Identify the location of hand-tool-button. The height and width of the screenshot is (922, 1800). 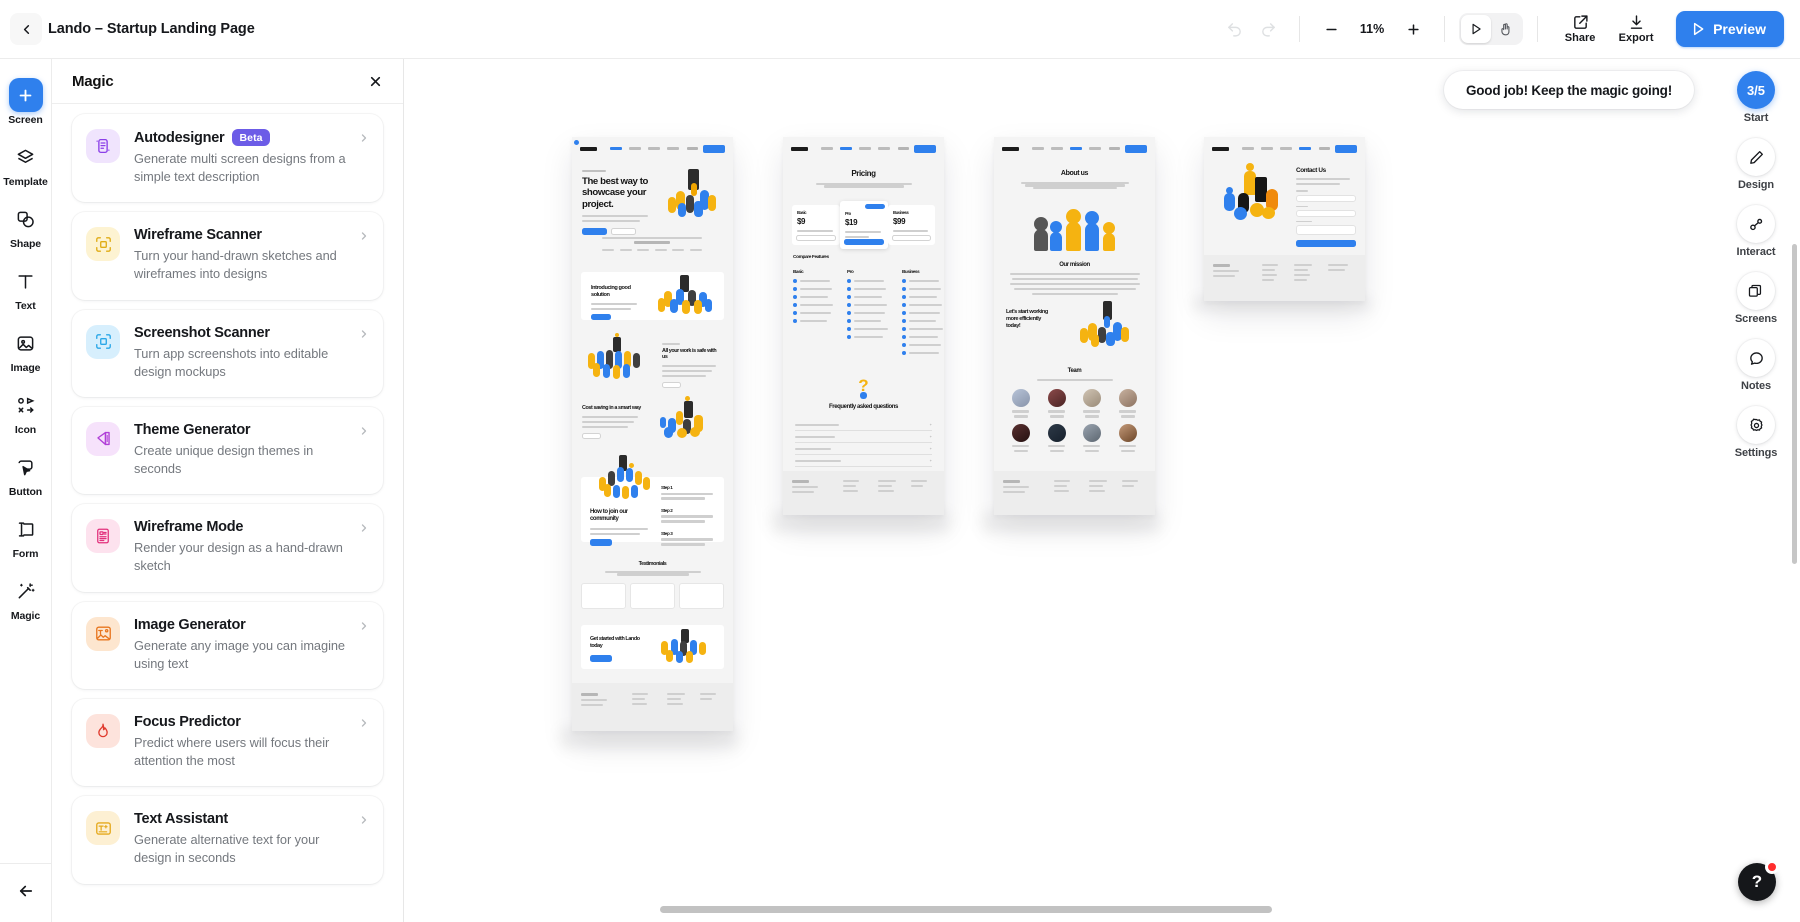
(1506, 29).